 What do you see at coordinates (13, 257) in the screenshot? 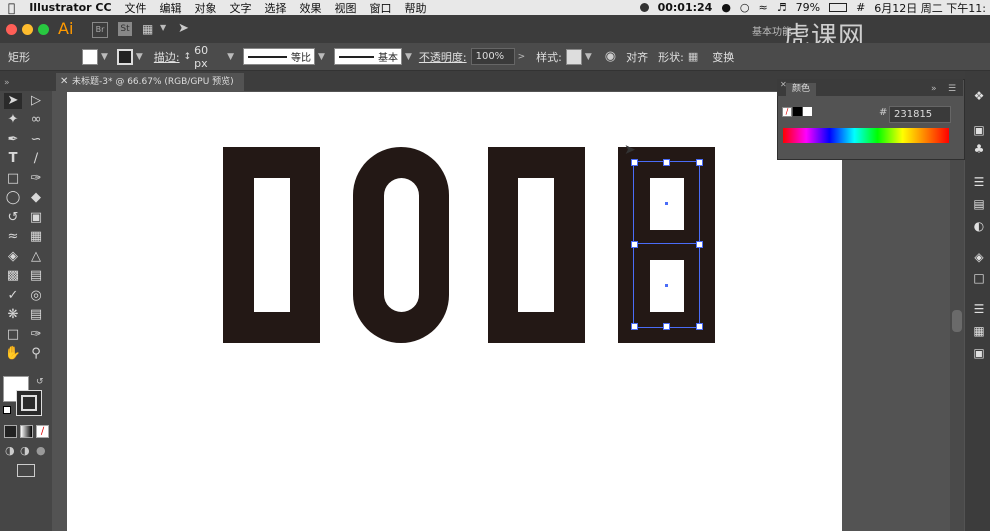
I see `shape-builder-icon: ◈` at bounding box center [13, 257].